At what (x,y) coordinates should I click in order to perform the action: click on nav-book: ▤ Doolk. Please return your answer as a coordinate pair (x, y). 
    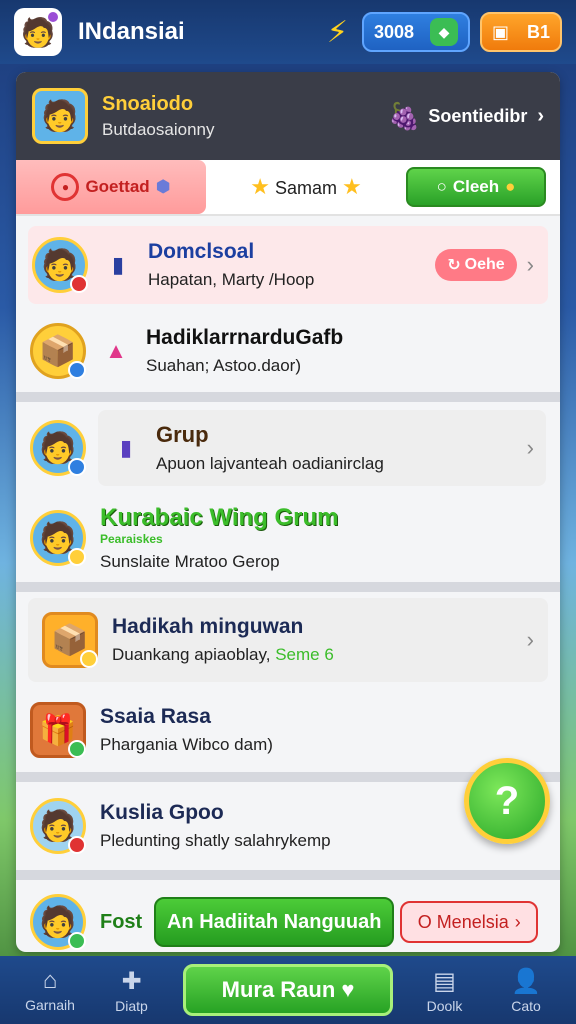
    Looking at the image, I should click on (445, 990).